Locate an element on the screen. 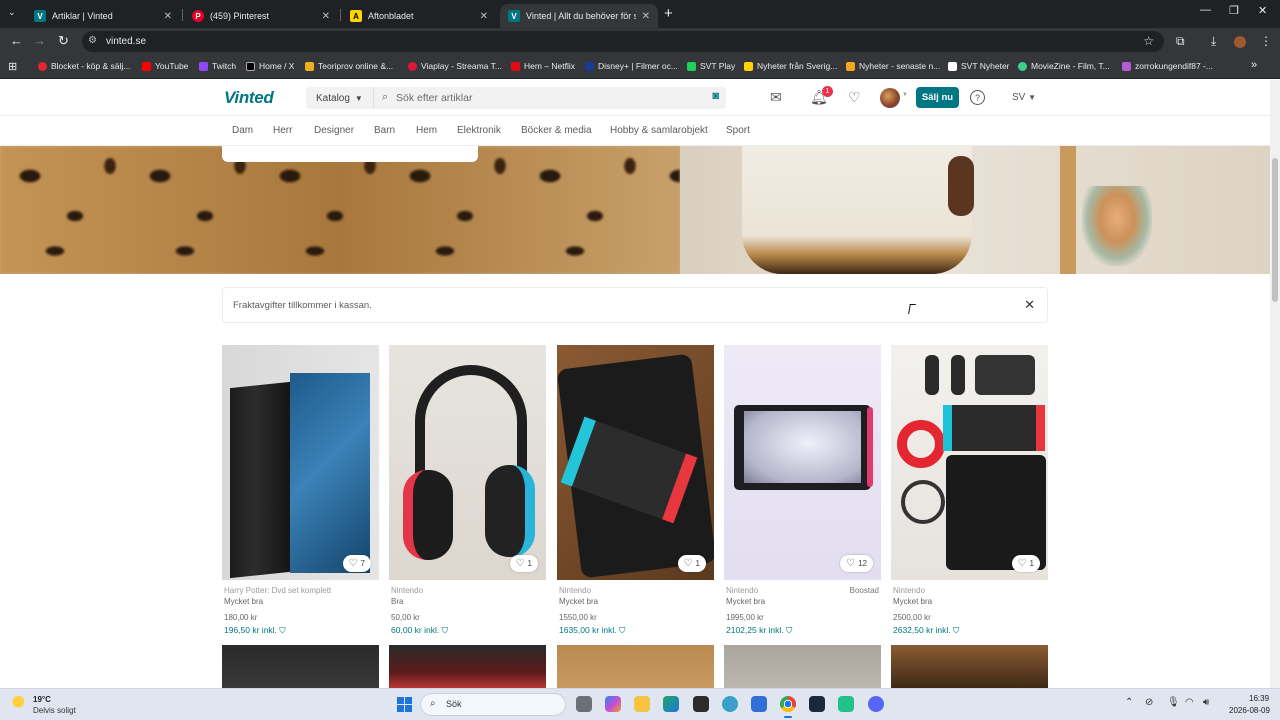 The height and width of the screenshot is (720, 1280). globe-app-icon is located at coordinates (730, 704).